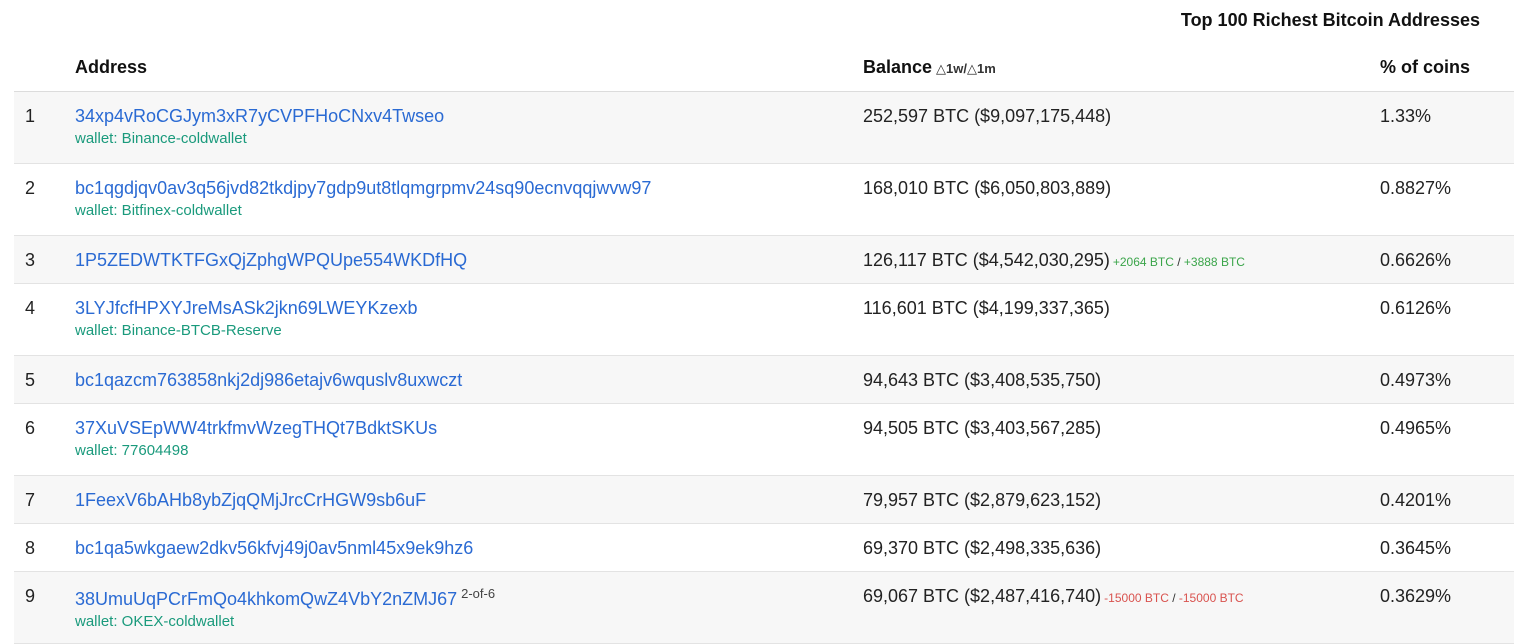 The image size is (1526, 644). Describe the element at coordinates (469, 68) in the screenshot. I see `address-header: Address` at that location.